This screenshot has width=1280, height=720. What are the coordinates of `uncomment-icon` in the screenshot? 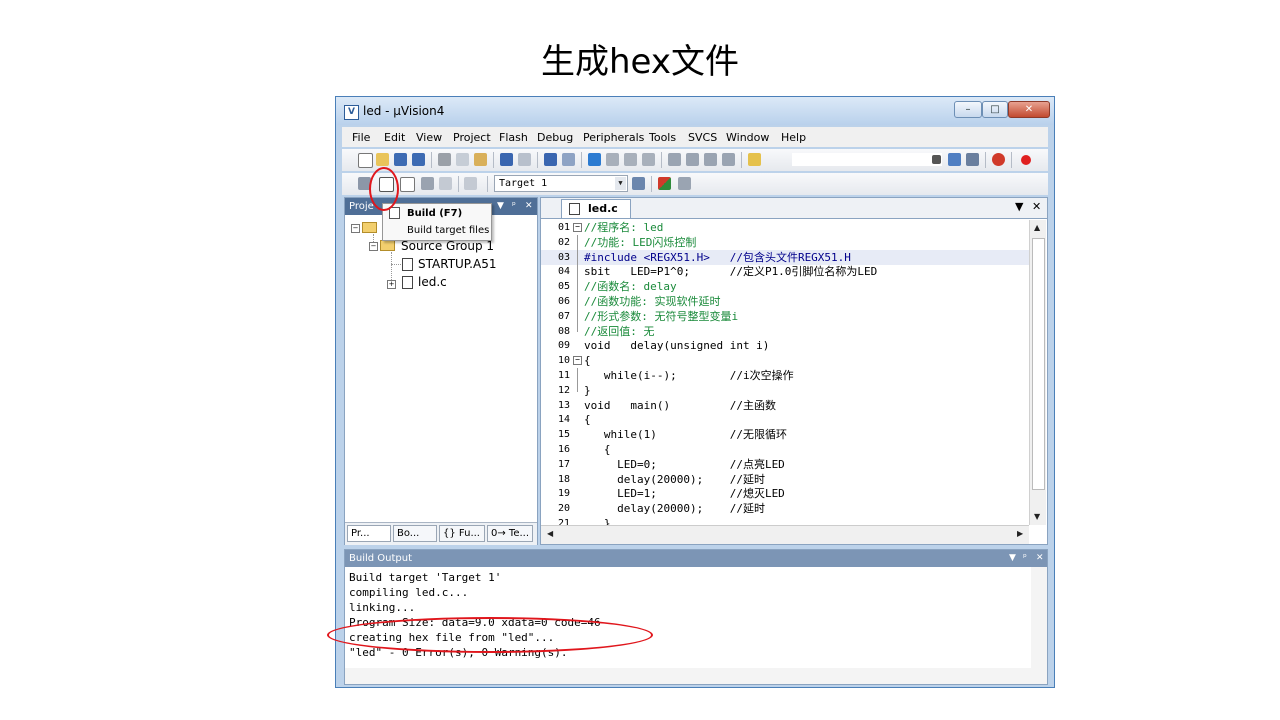 It's located at (728, 159).